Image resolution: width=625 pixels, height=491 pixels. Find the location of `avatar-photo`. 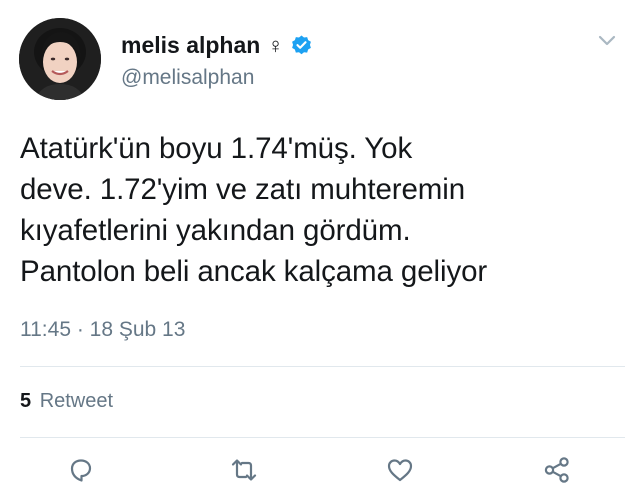

avatar-photo is located at coordinates (60, 59).